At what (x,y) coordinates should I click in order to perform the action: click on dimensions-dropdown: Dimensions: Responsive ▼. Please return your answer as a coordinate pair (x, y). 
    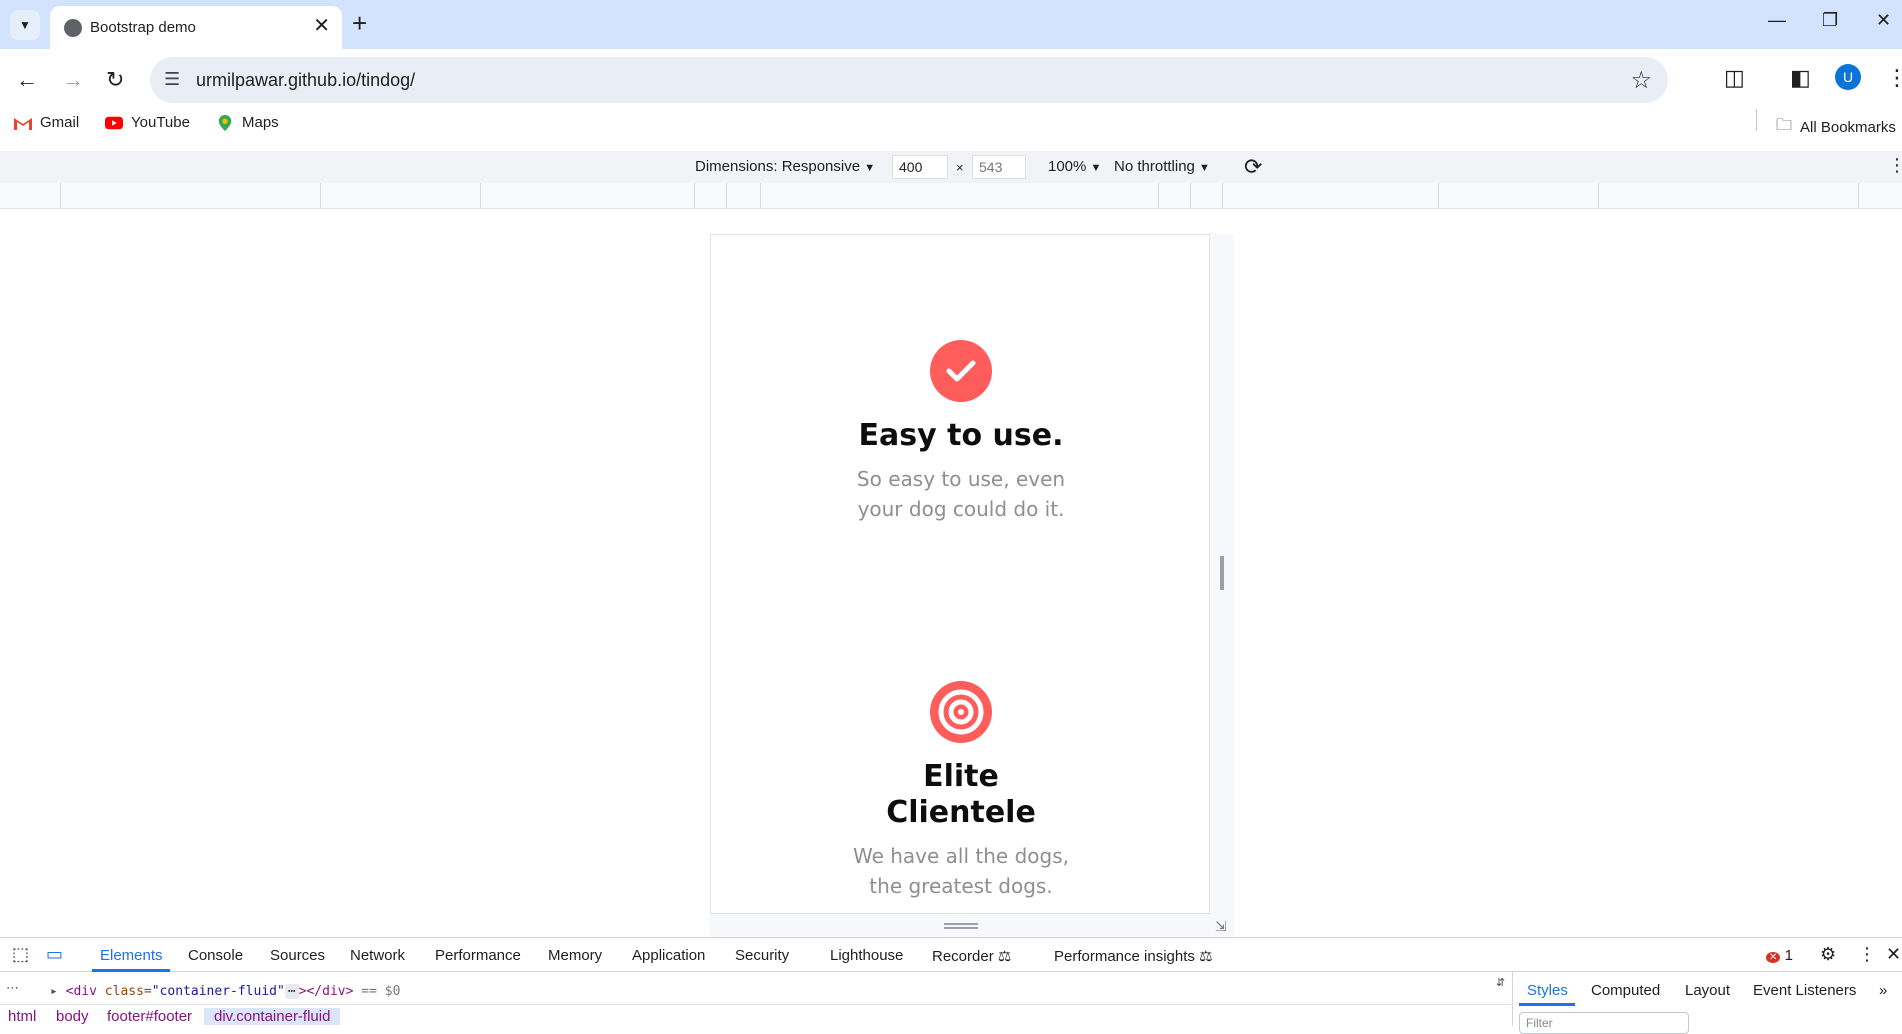
    Looking at the image, I should click on (785, 166).